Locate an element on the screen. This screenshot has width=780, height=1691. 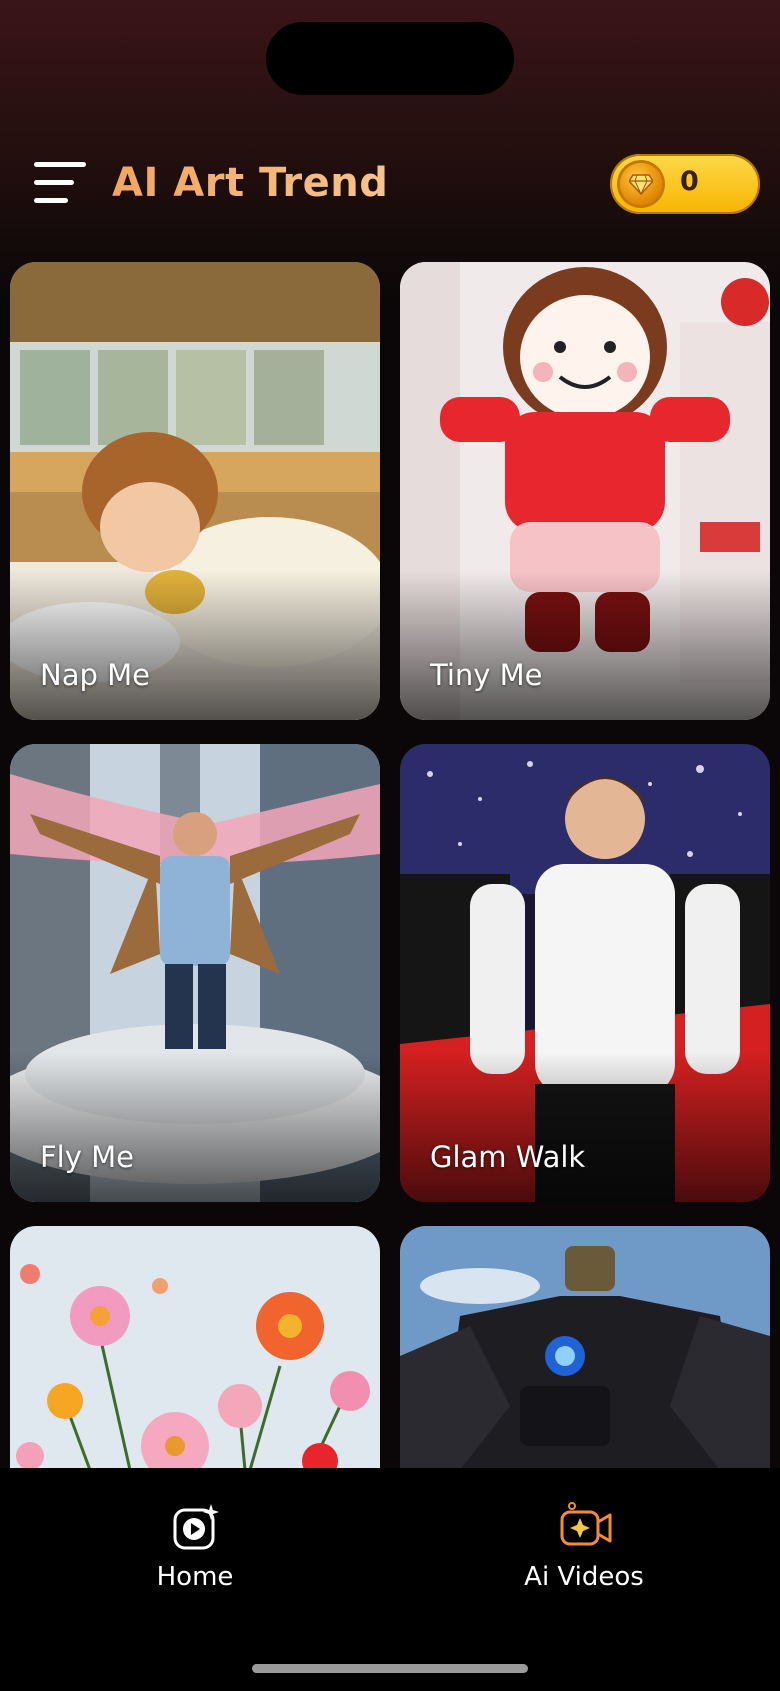
card-label: Tiny Me is located at coordinates (486, 675).